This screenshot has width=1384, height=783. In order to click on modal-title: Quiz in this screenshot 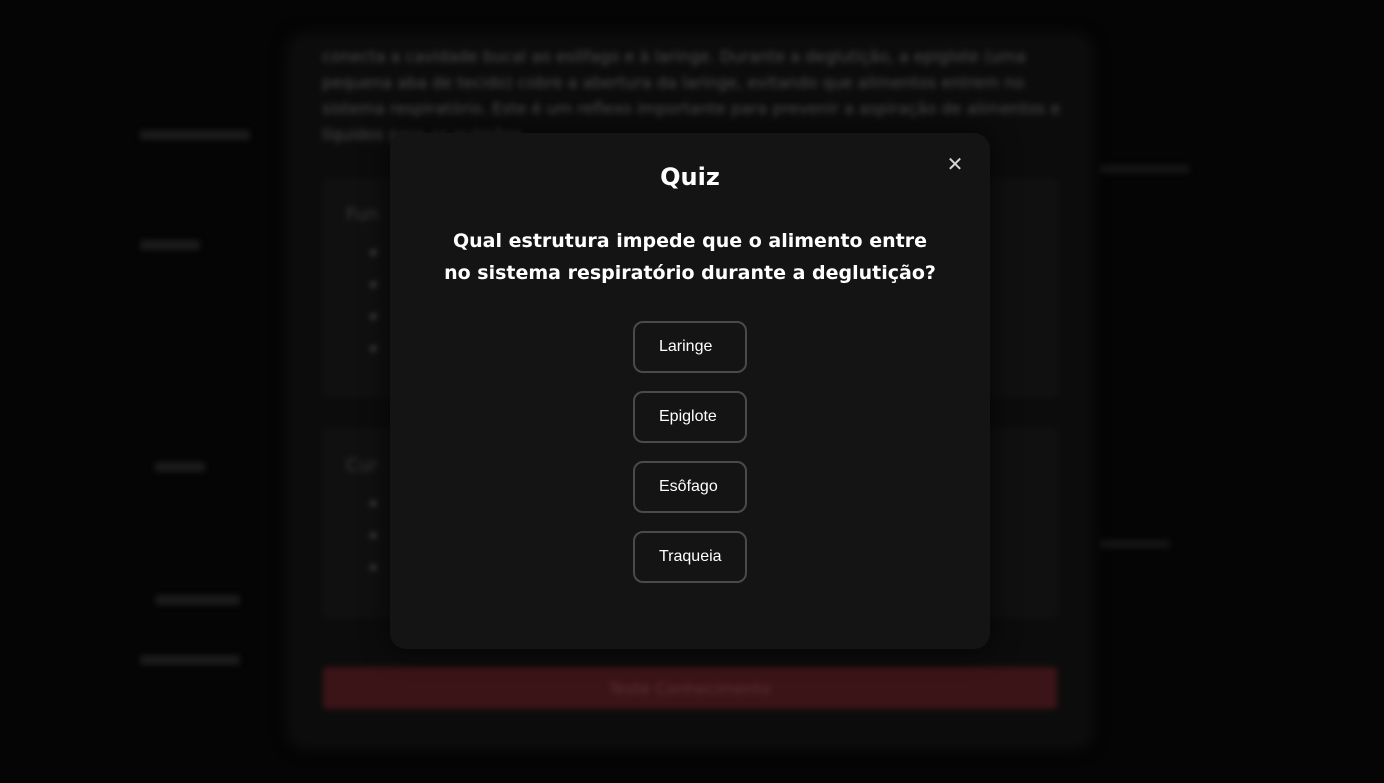, I will do `click(690, 177)`.